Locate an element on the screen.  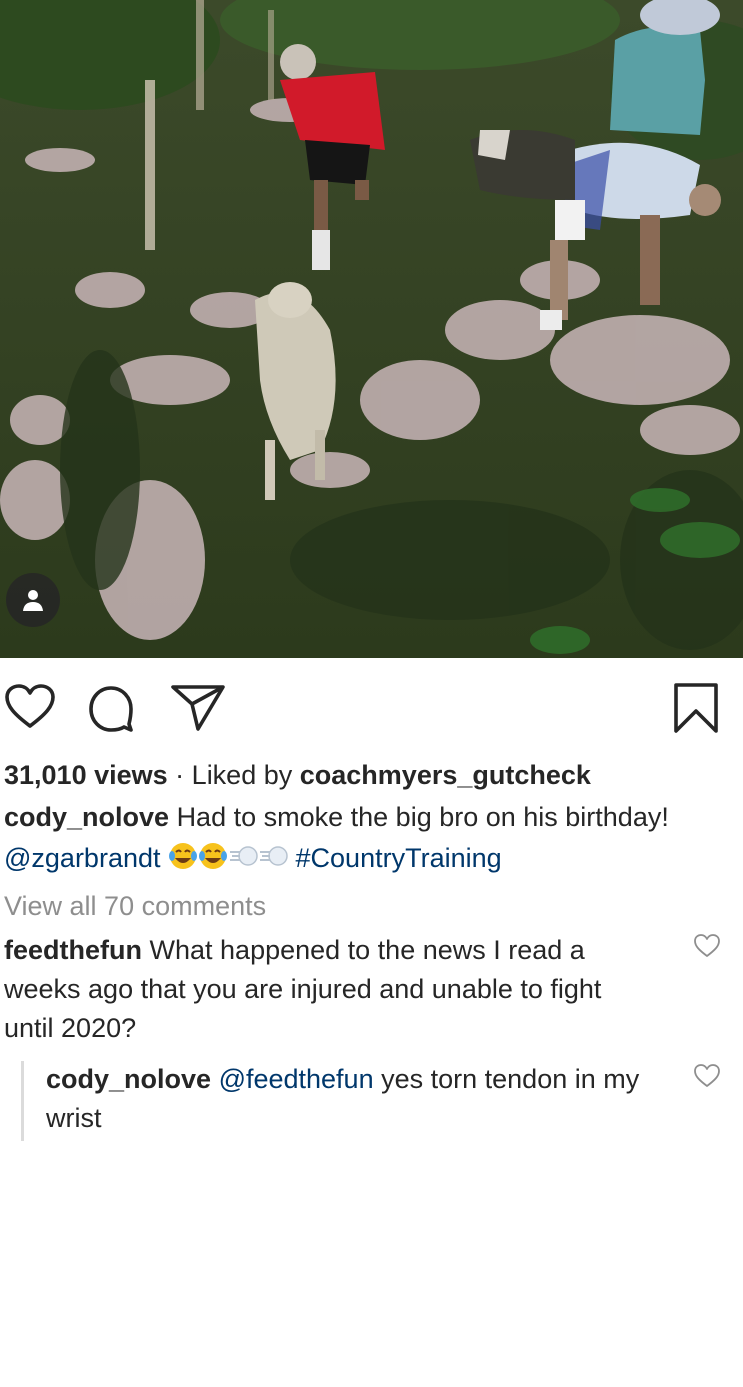
comment-bubble-icon is located at coordinates (111, 709).